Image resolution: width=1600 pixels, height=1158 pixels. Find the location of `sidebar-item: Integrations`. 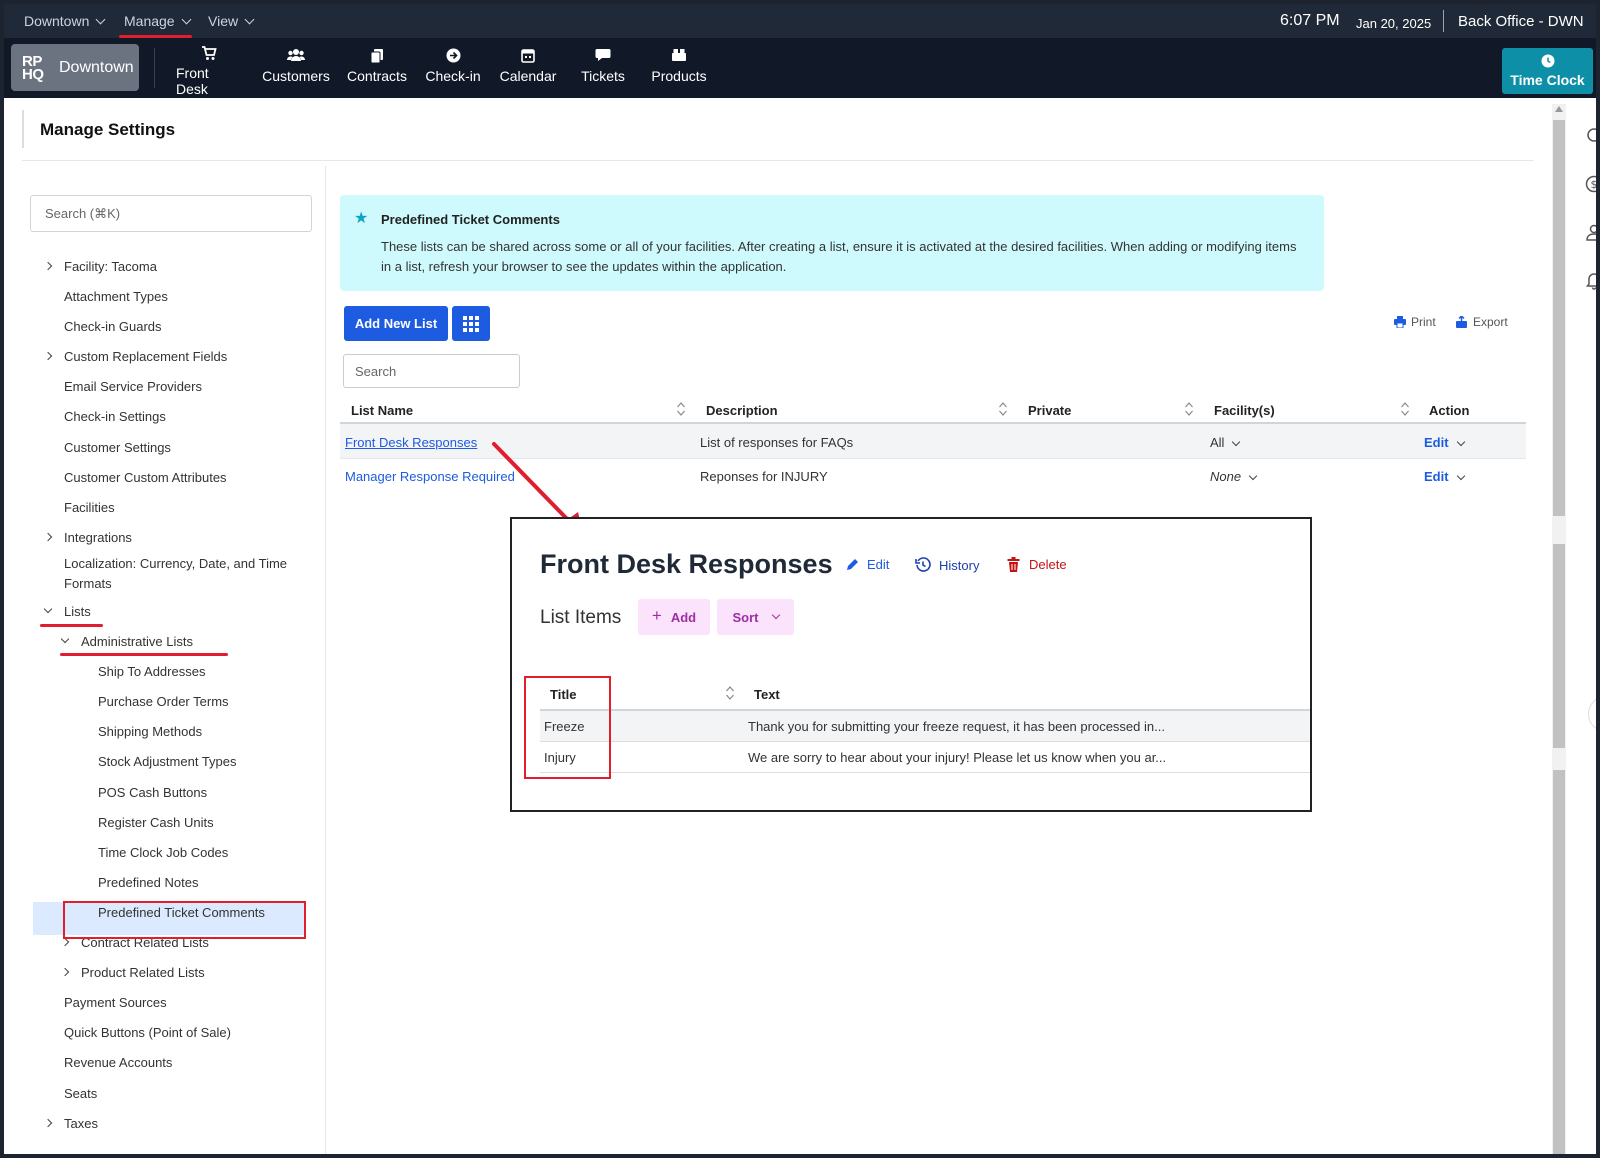

sidebar-item: Integrations is located at coordinates (98, 537).